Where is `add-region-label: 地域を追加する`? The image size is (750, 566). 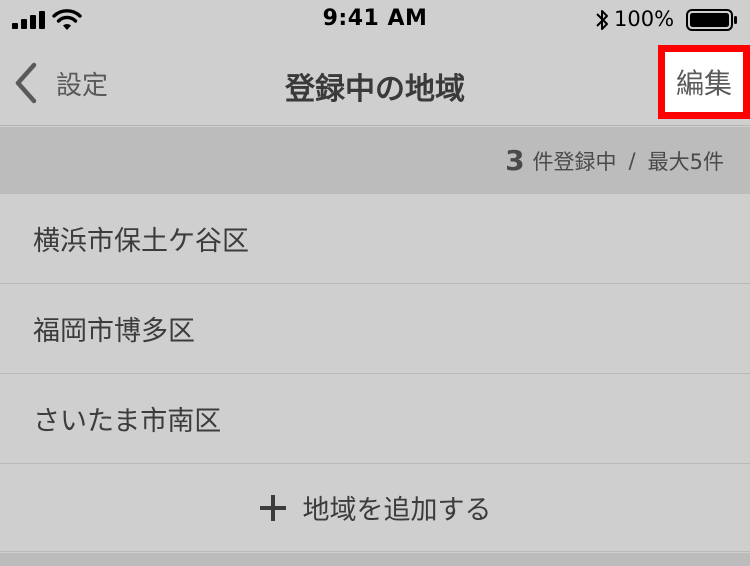
add-region-label: 地域を追加する is located at coordinates (397, 510).